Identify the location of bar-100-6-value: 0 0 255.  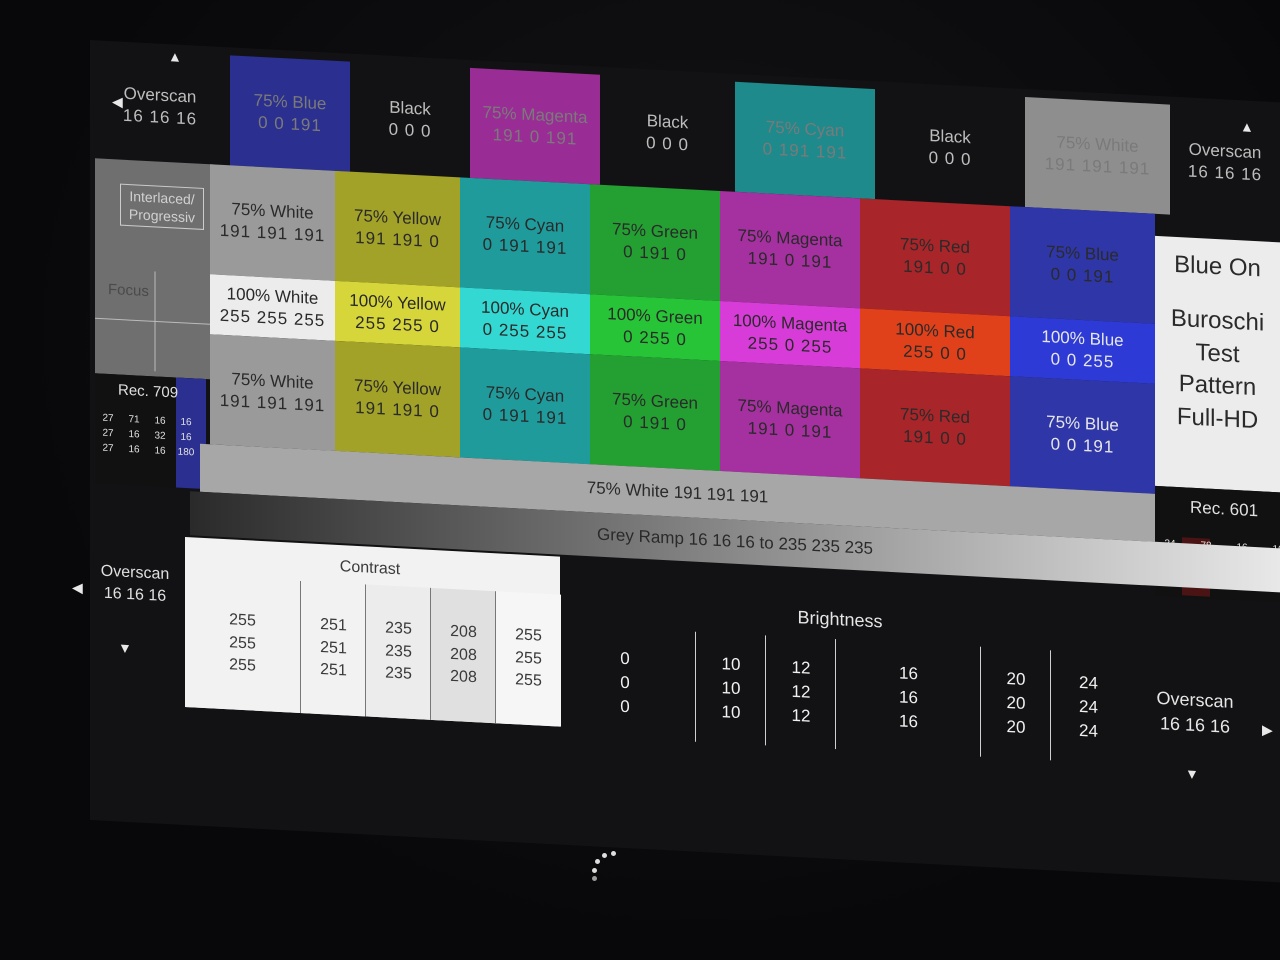
(1082, 360).